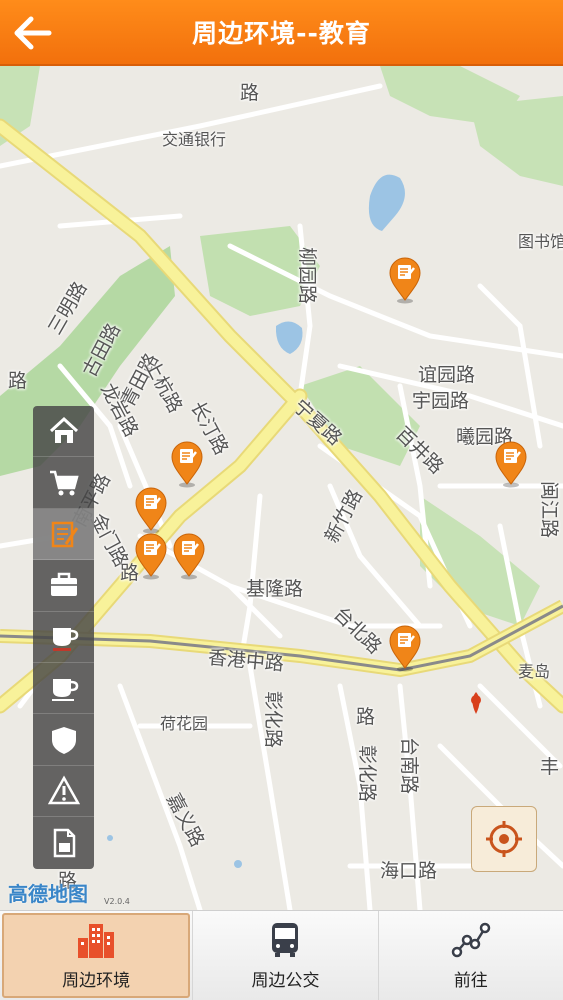 Image resolution: width=563 pixels, height=1000 pixels. I want to click on restaurant-icon, so click(65, 639).